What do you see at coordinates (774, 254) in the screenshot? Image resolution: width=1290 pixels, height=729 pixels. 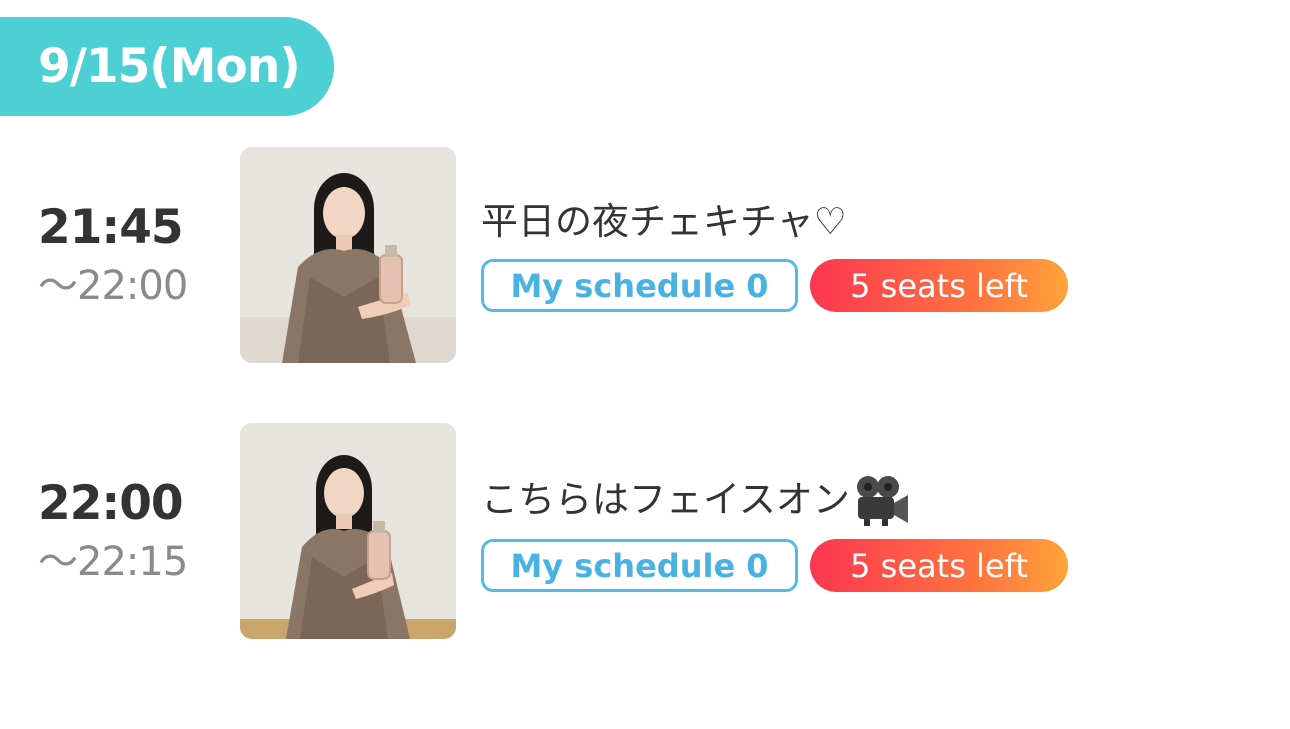 I see `session-info: 平日の夜チェキチャ♡ My schedule 0 5 seats left` at bounding box center [774, 254].